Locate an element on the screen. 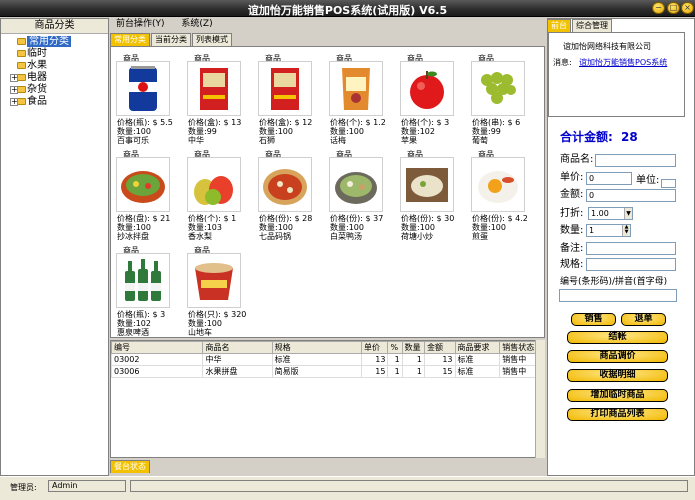 This screenshot has width=695, height=500. tree-node: + 杂货 is located at coordinates (54, 90).